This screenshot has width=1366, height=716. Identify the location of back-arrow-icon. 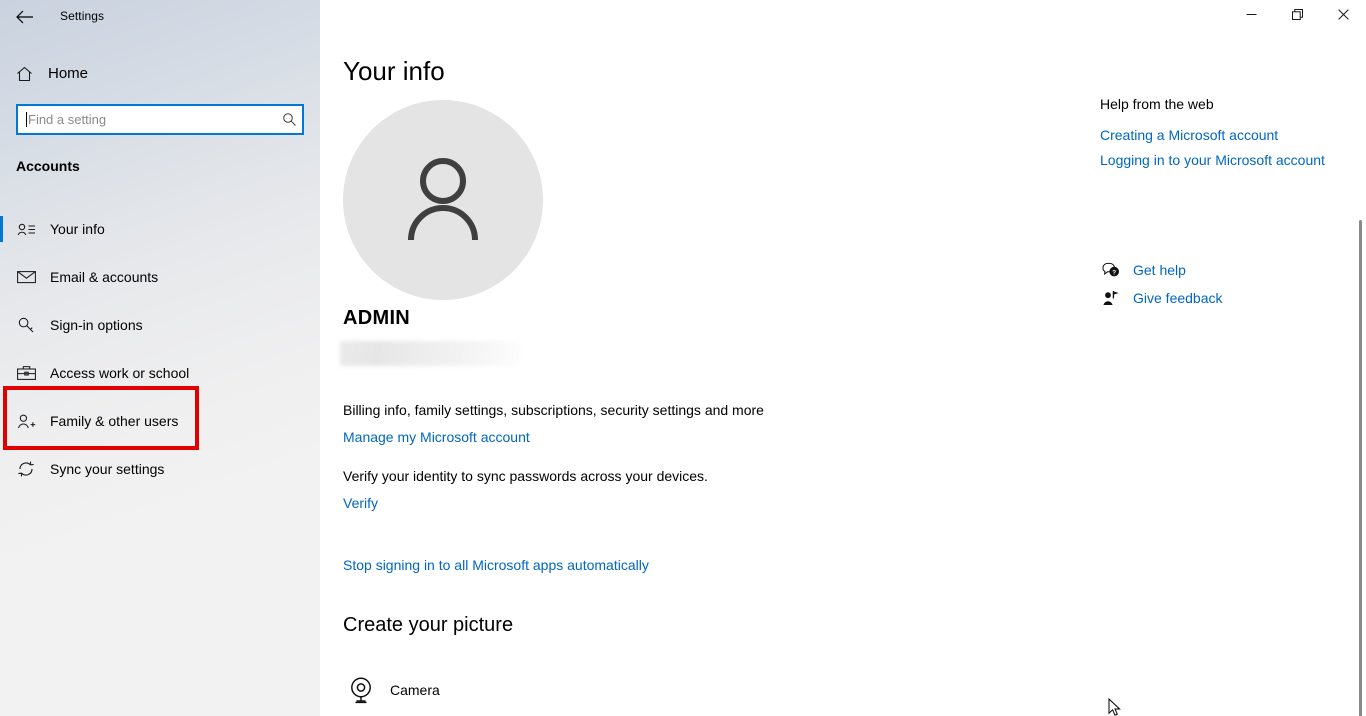
(24, 17).